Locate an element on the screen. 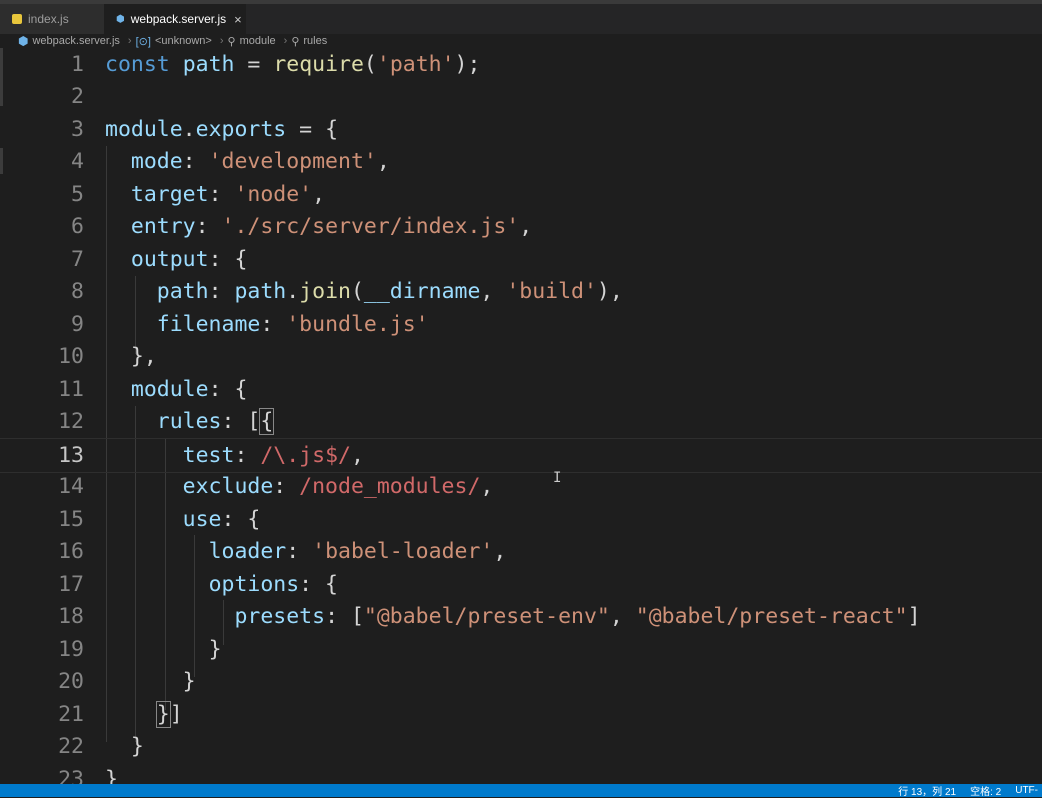  code-line: 19 } is located at coordinates (521, 649).